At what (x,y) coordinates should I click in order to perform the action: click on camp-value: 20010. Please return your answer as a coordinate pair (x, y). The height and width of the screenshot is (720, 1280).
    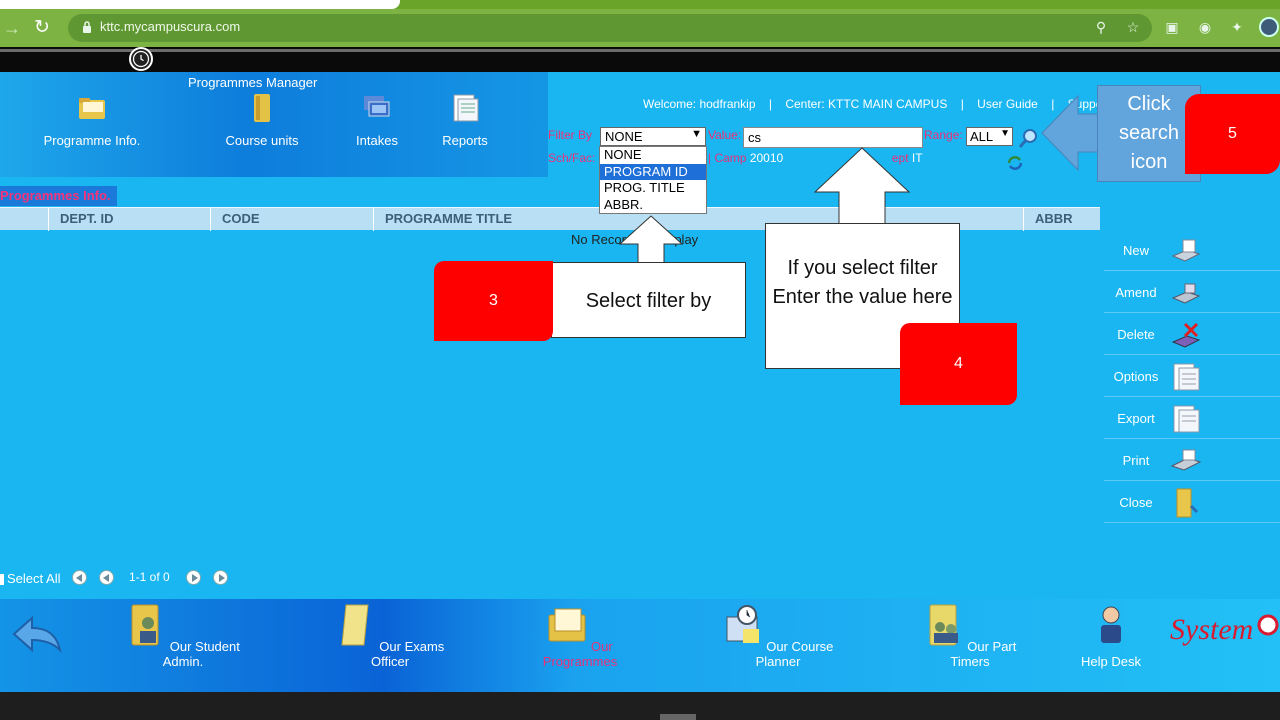
    Looking at the image, I should click on (766, 158).